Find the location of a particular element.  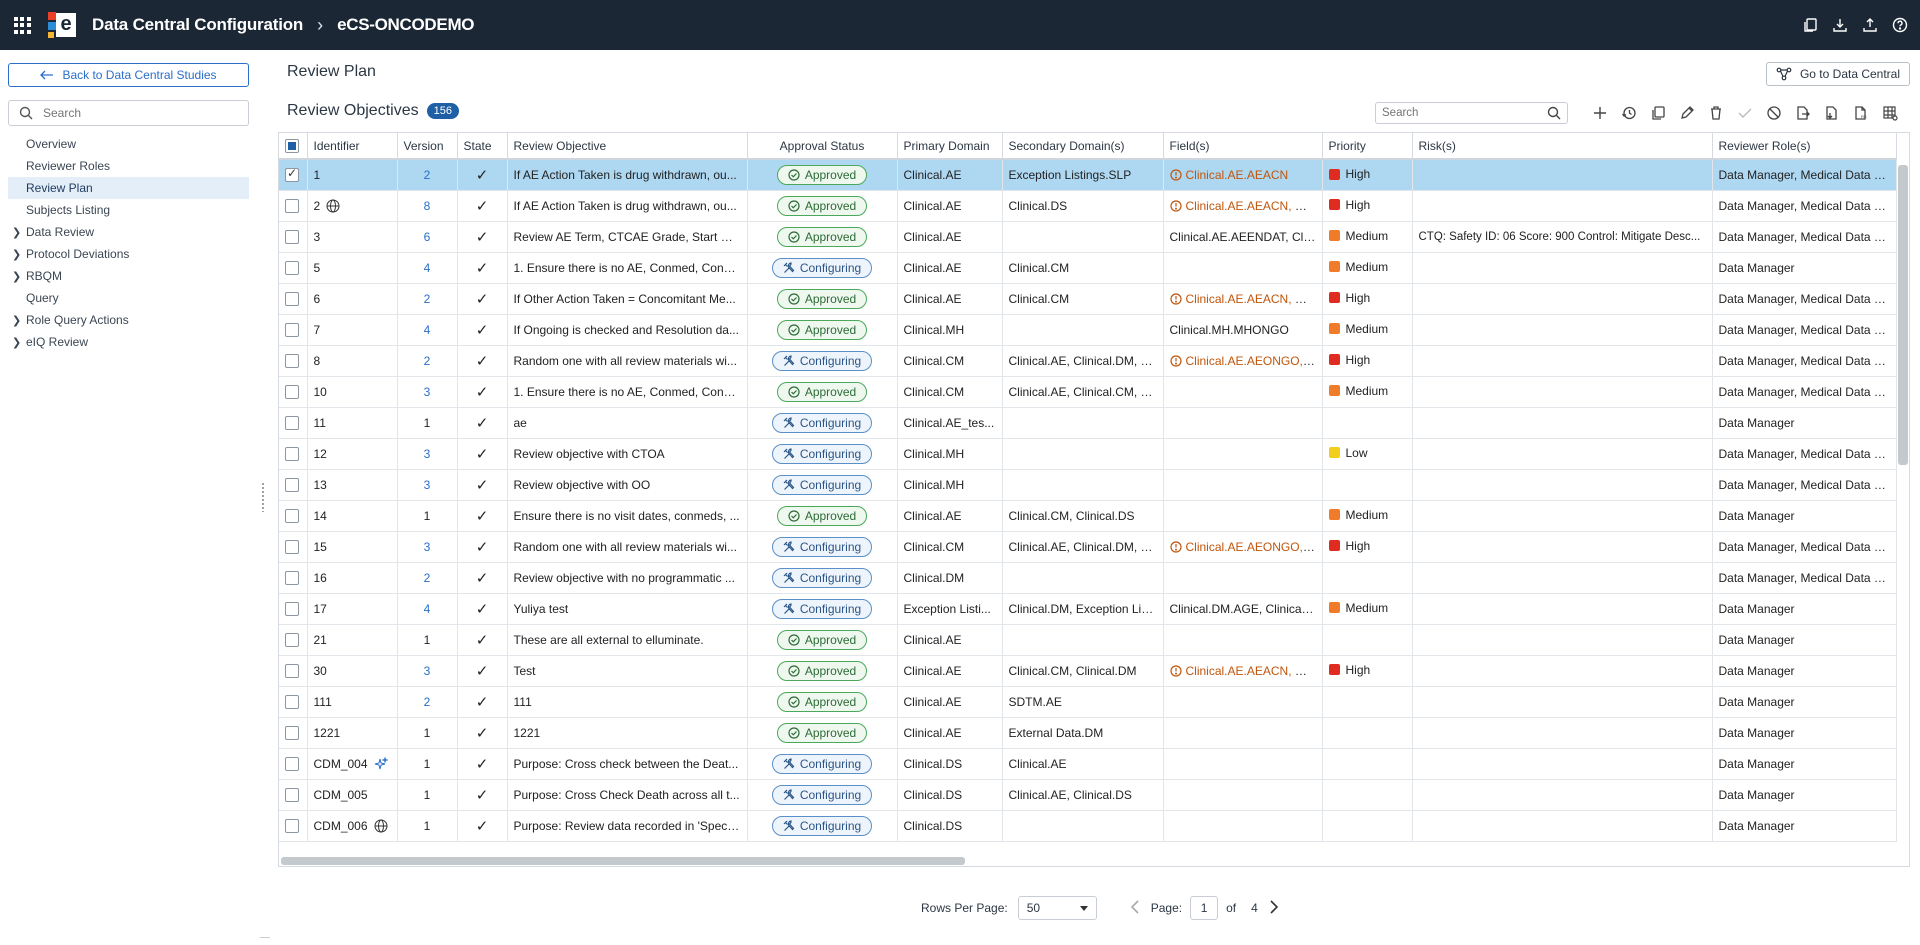

export-icon is located at coordinates (1802, 113).